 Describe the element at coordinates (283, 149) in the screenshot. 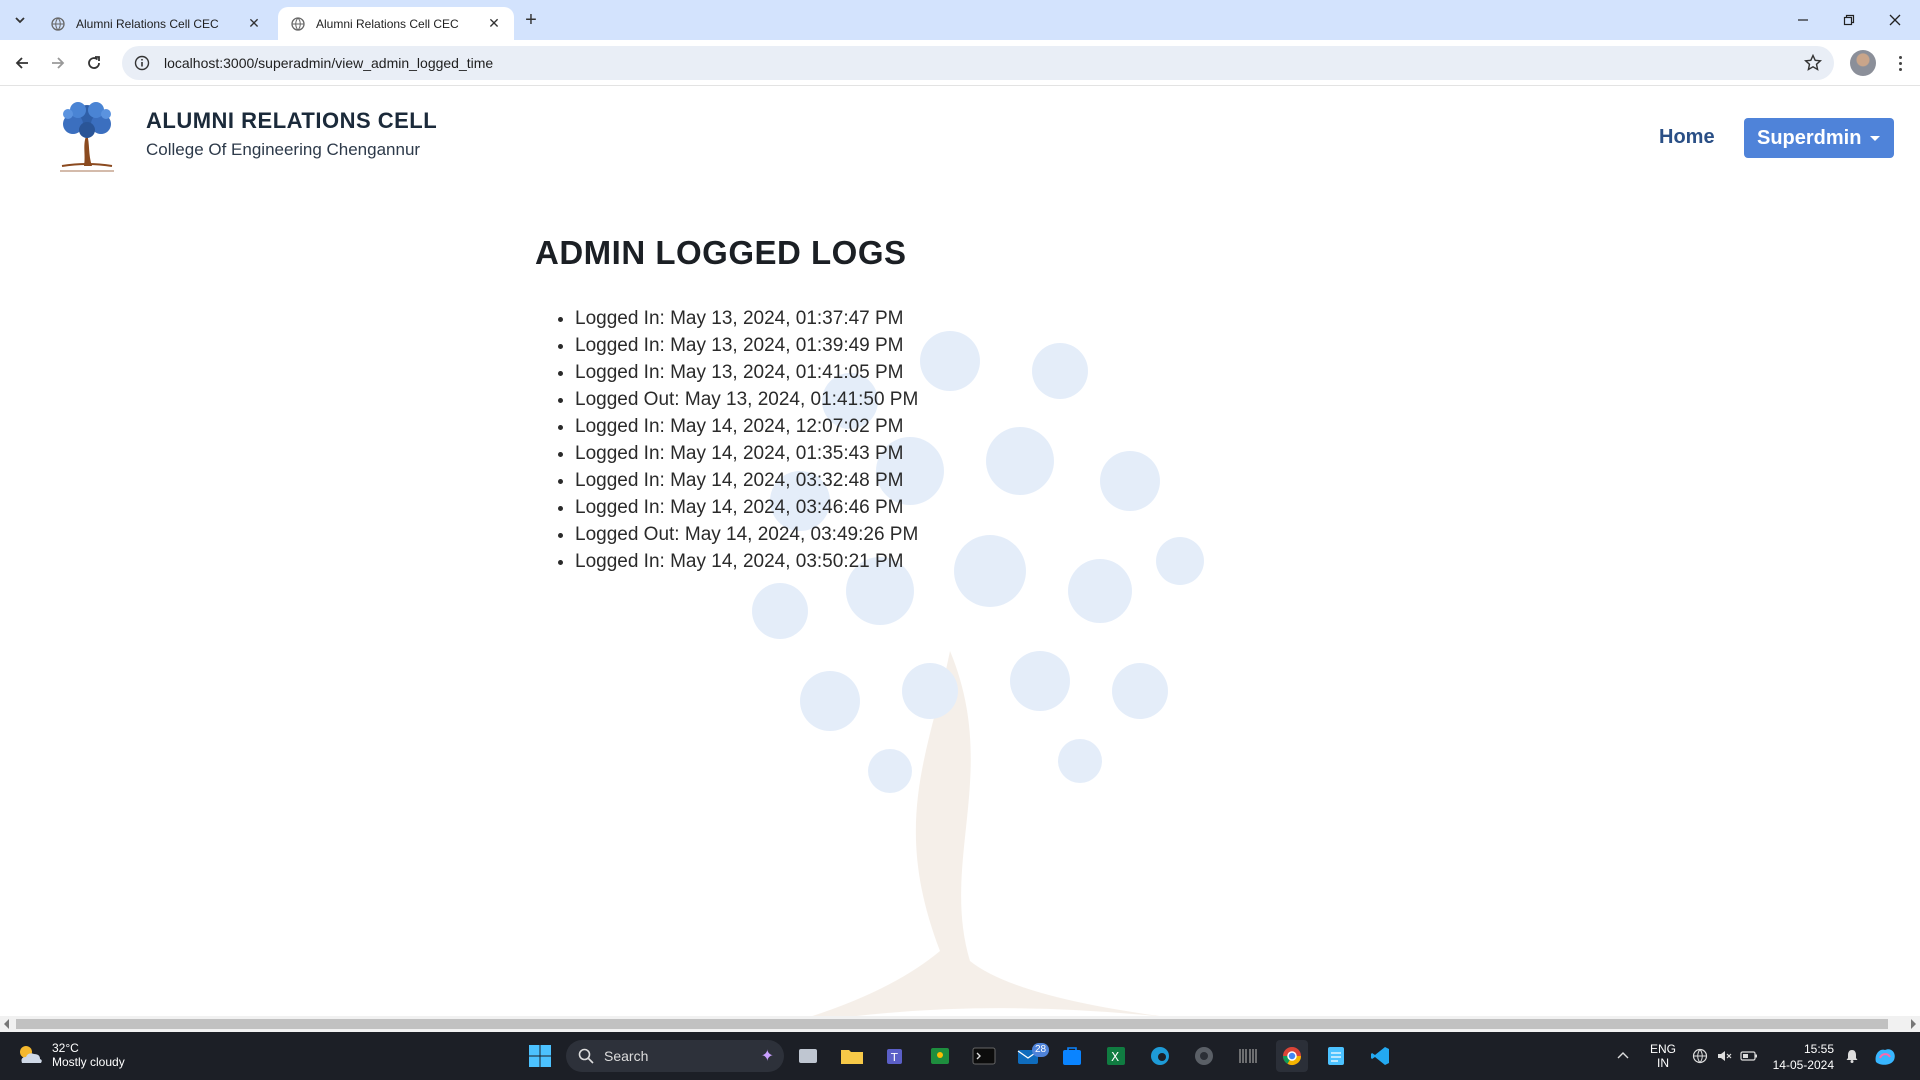

I see `site-subtitle: College Of Engineering Chengannur` at that location.